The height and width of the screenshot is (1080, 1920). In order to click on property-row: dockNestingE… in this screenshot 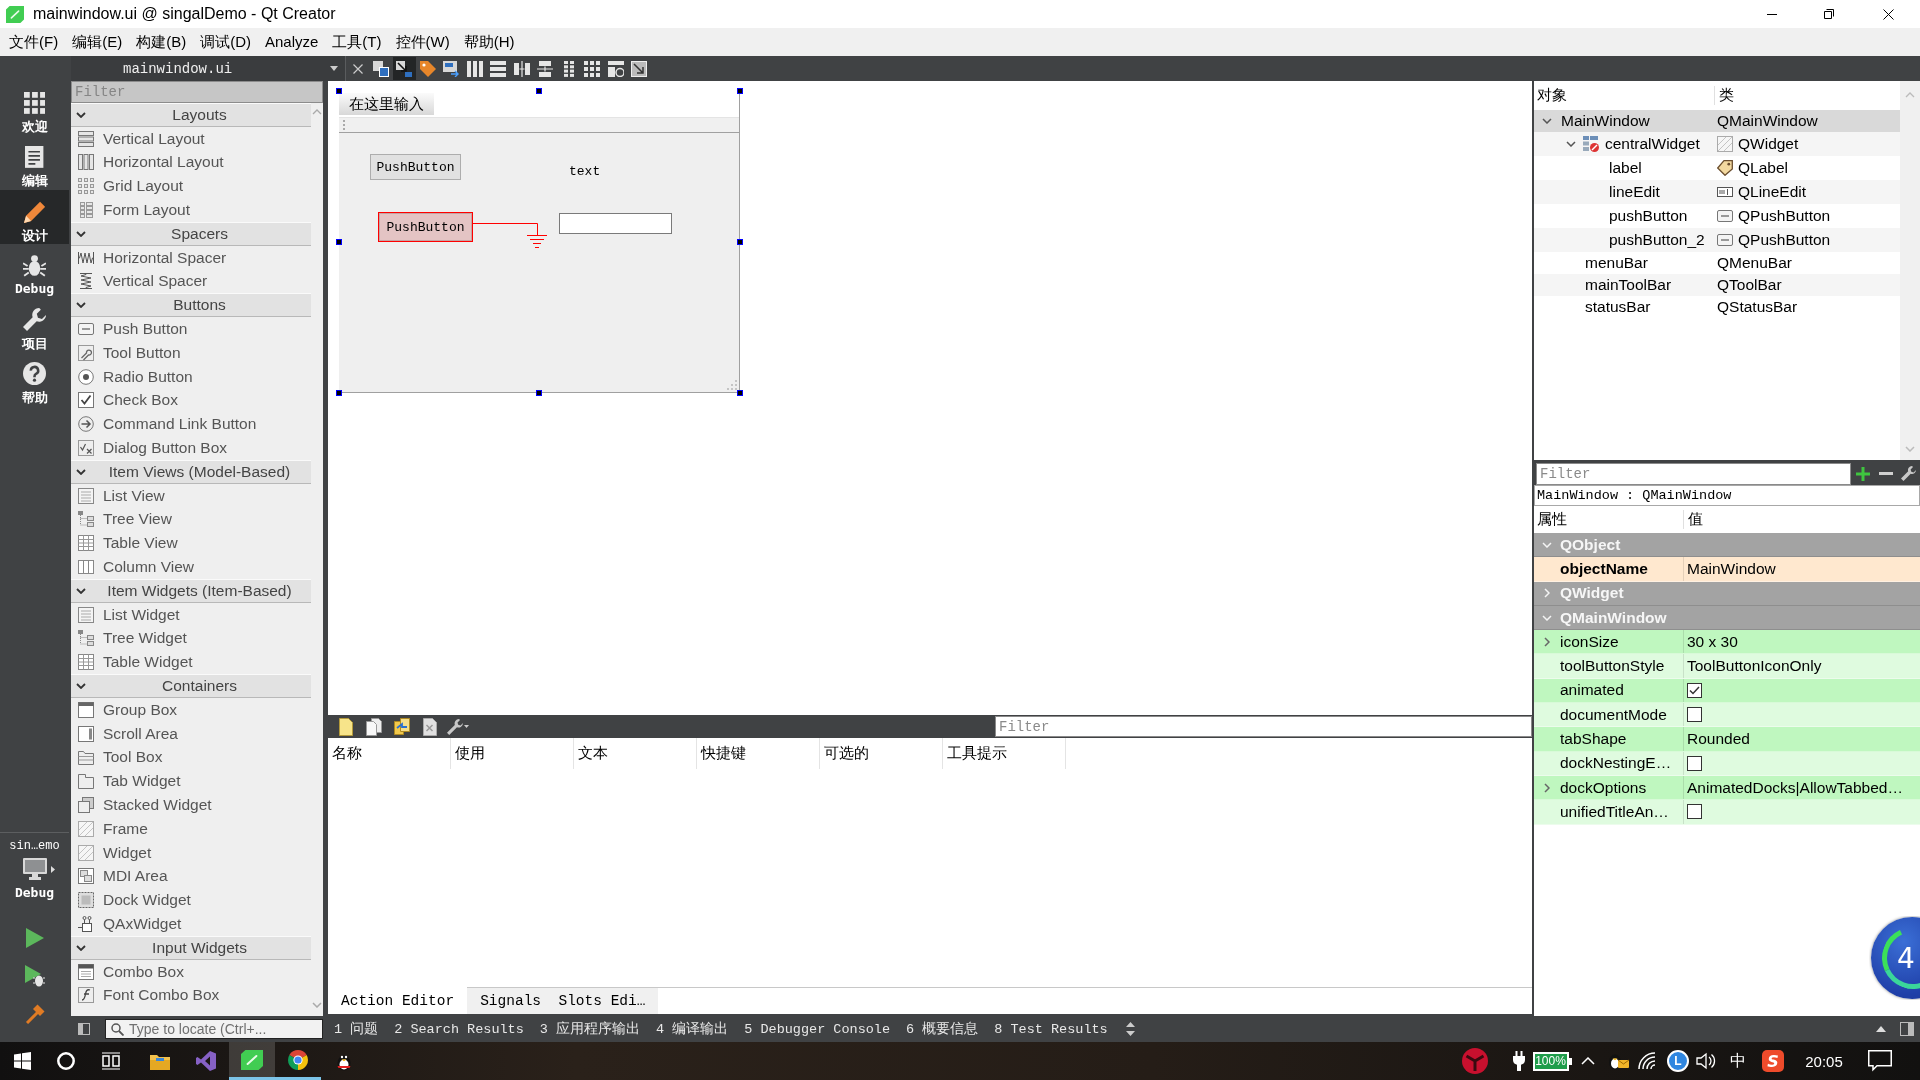, I will do `click(1727, 763)`.